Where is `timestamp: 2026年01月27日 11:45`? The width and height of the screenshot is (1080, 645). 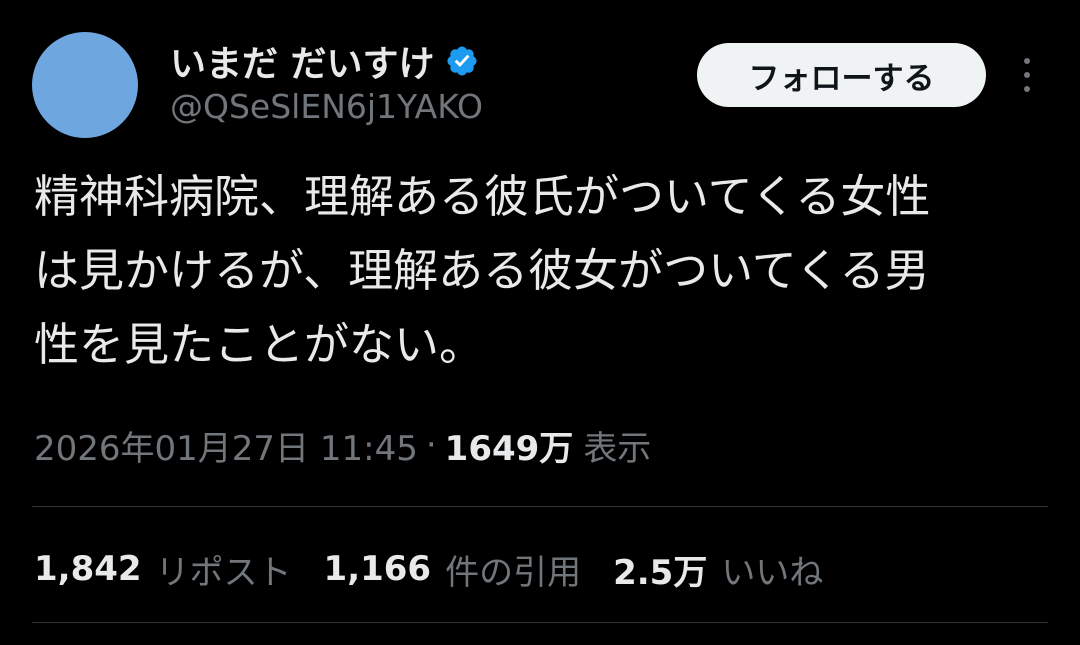 timestamp: 2026年01月27日 11:45 is located at coordinates (226, 445).